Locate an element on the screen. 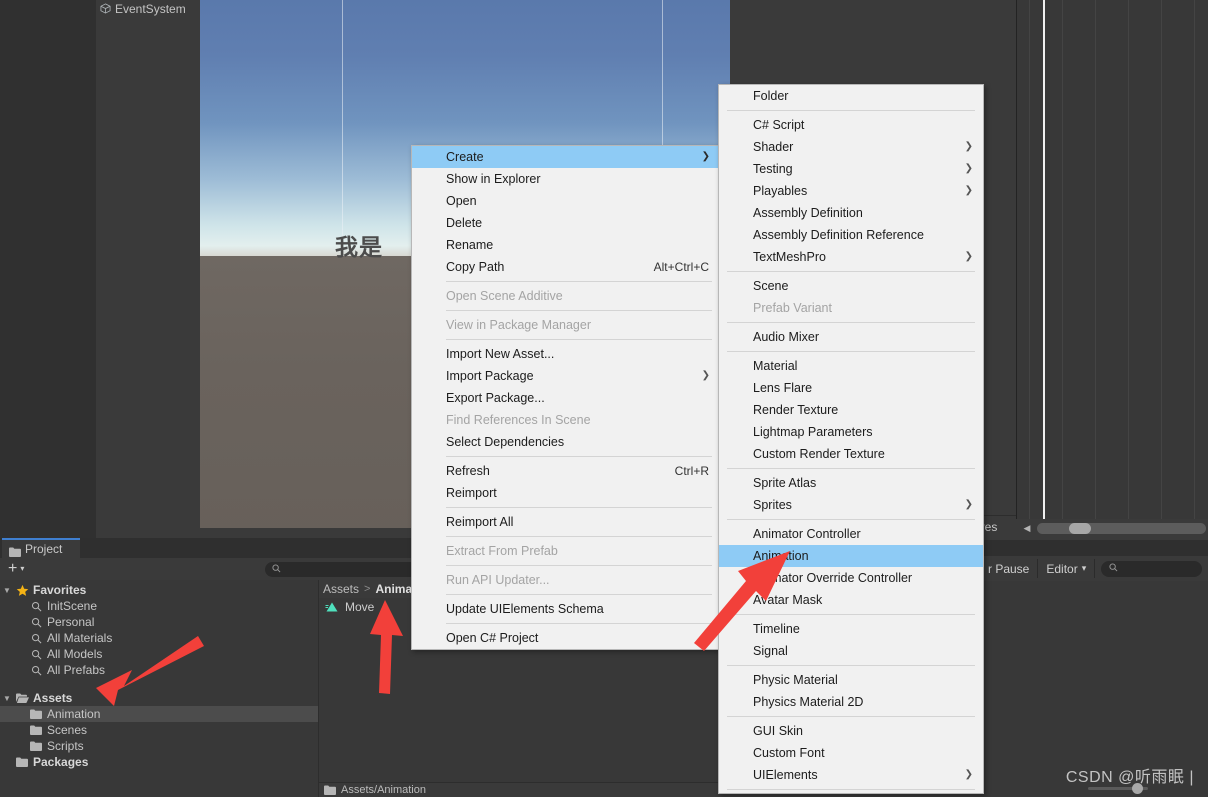  menu-item-label: Testing is located at coordinates (773, 169).